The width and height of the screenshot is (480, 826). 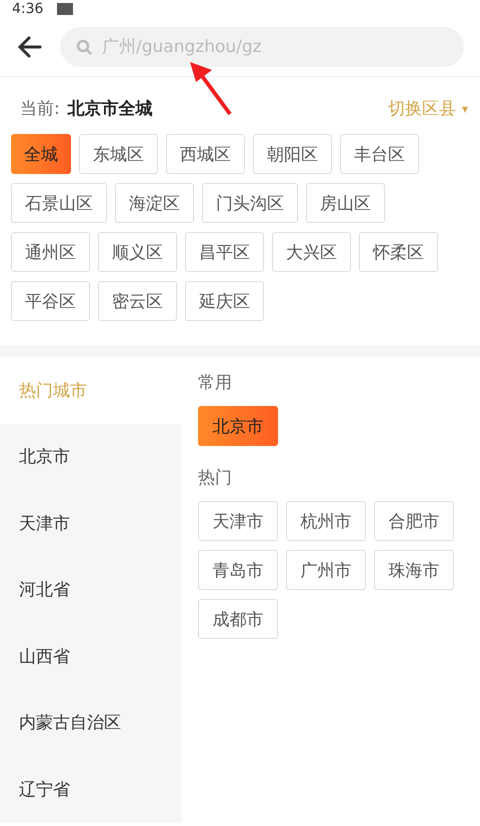 What do you see at coordinates (28, 9) in the screenshot?
I see `status-time: 4:36` at bounding box center [28, 9].